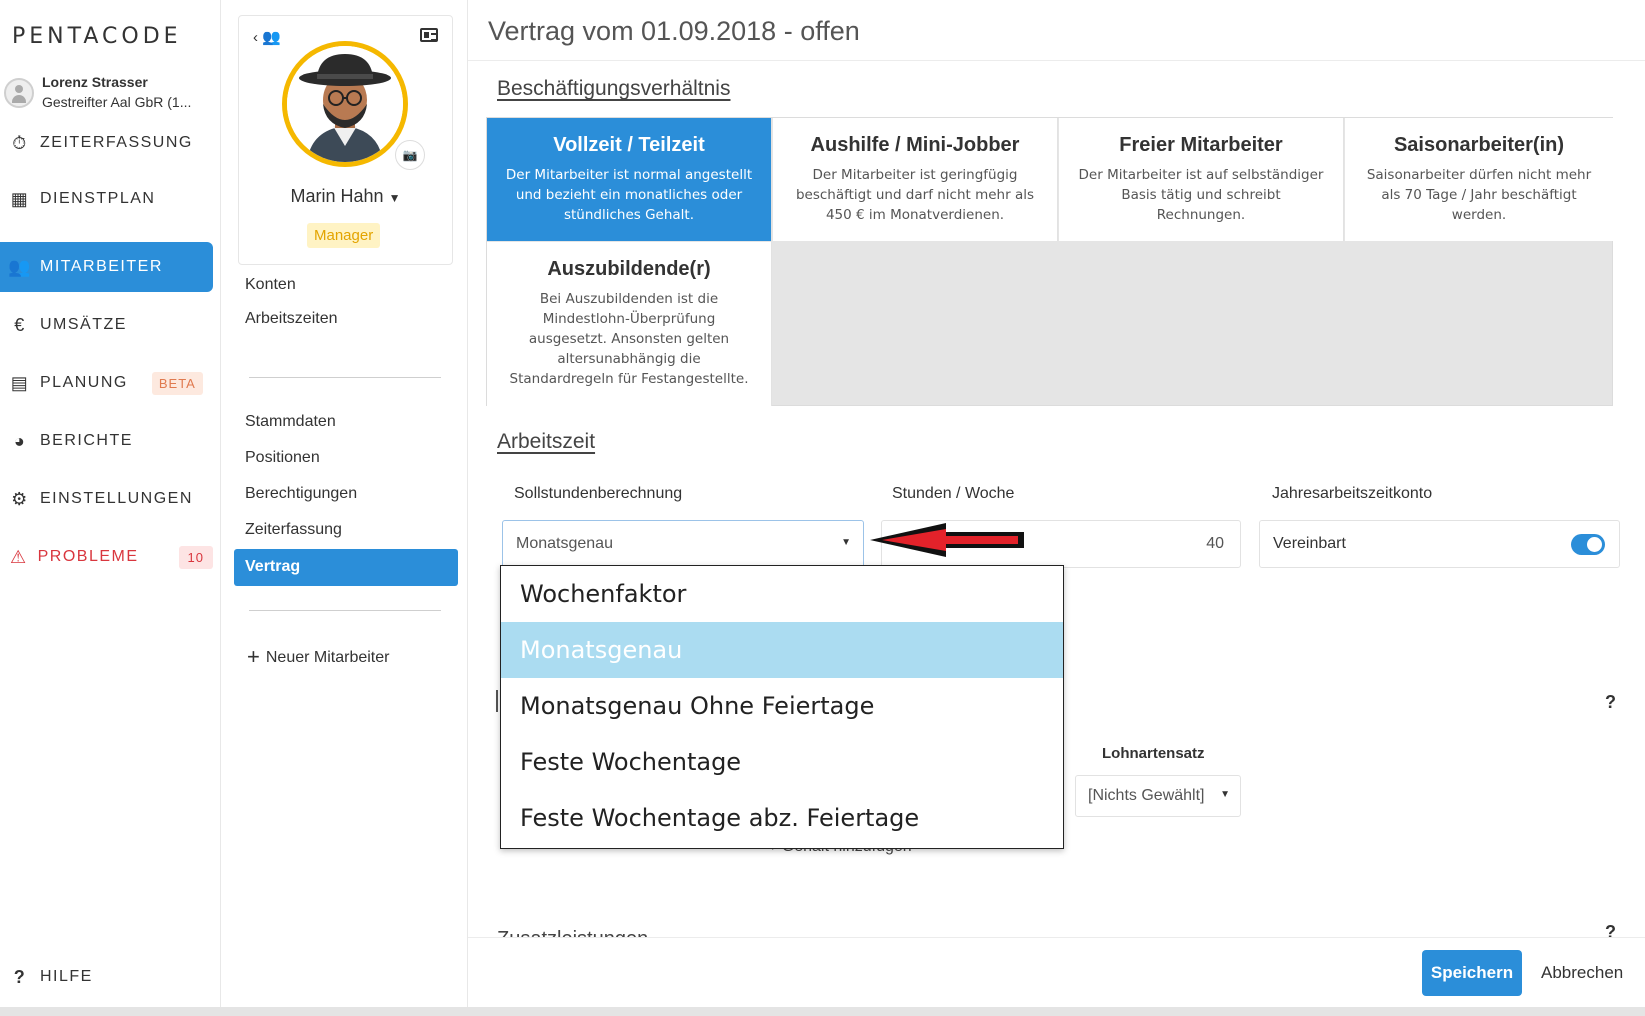  What do you see at coordinates (293, 530) in the screenshot?
I see `subnav-zeiterfassung: Zeiterfassung` at bounding box center [293, 530].